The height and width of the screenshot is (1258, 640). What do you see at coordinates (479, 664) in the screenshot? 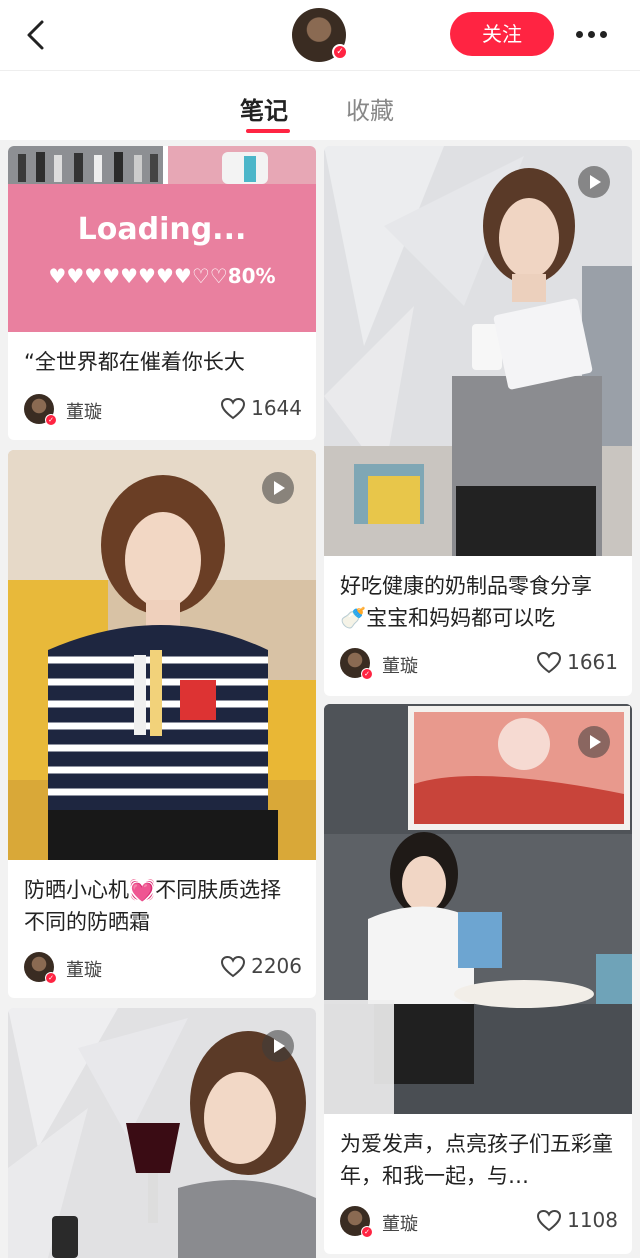
I see `note-meta: ✓ 董璇 1661` at bounding box center [479, 664].